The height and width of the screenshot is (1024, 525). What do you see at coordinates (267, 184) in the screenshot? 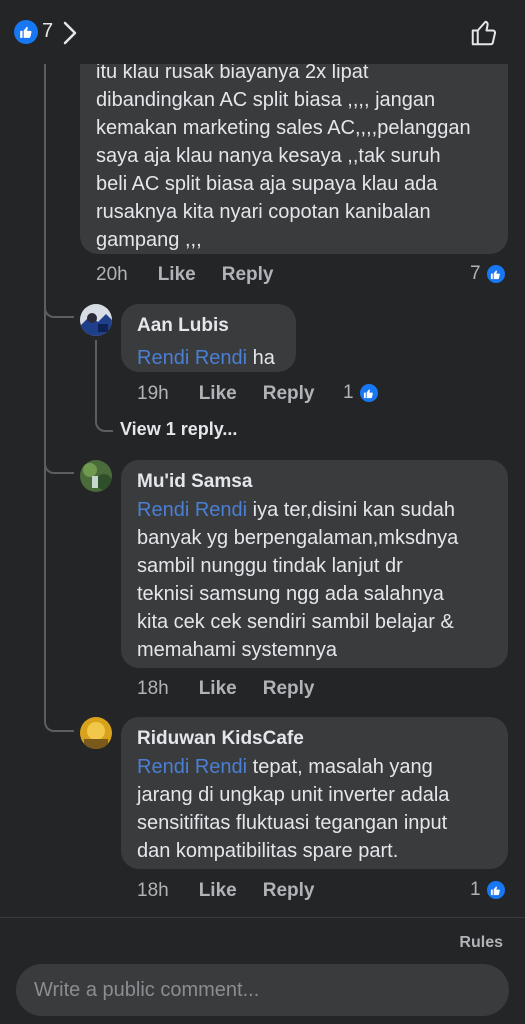
I see `comment-line: beli AC split biasa aja supaya klau ada` at bounding box center [267, 184].